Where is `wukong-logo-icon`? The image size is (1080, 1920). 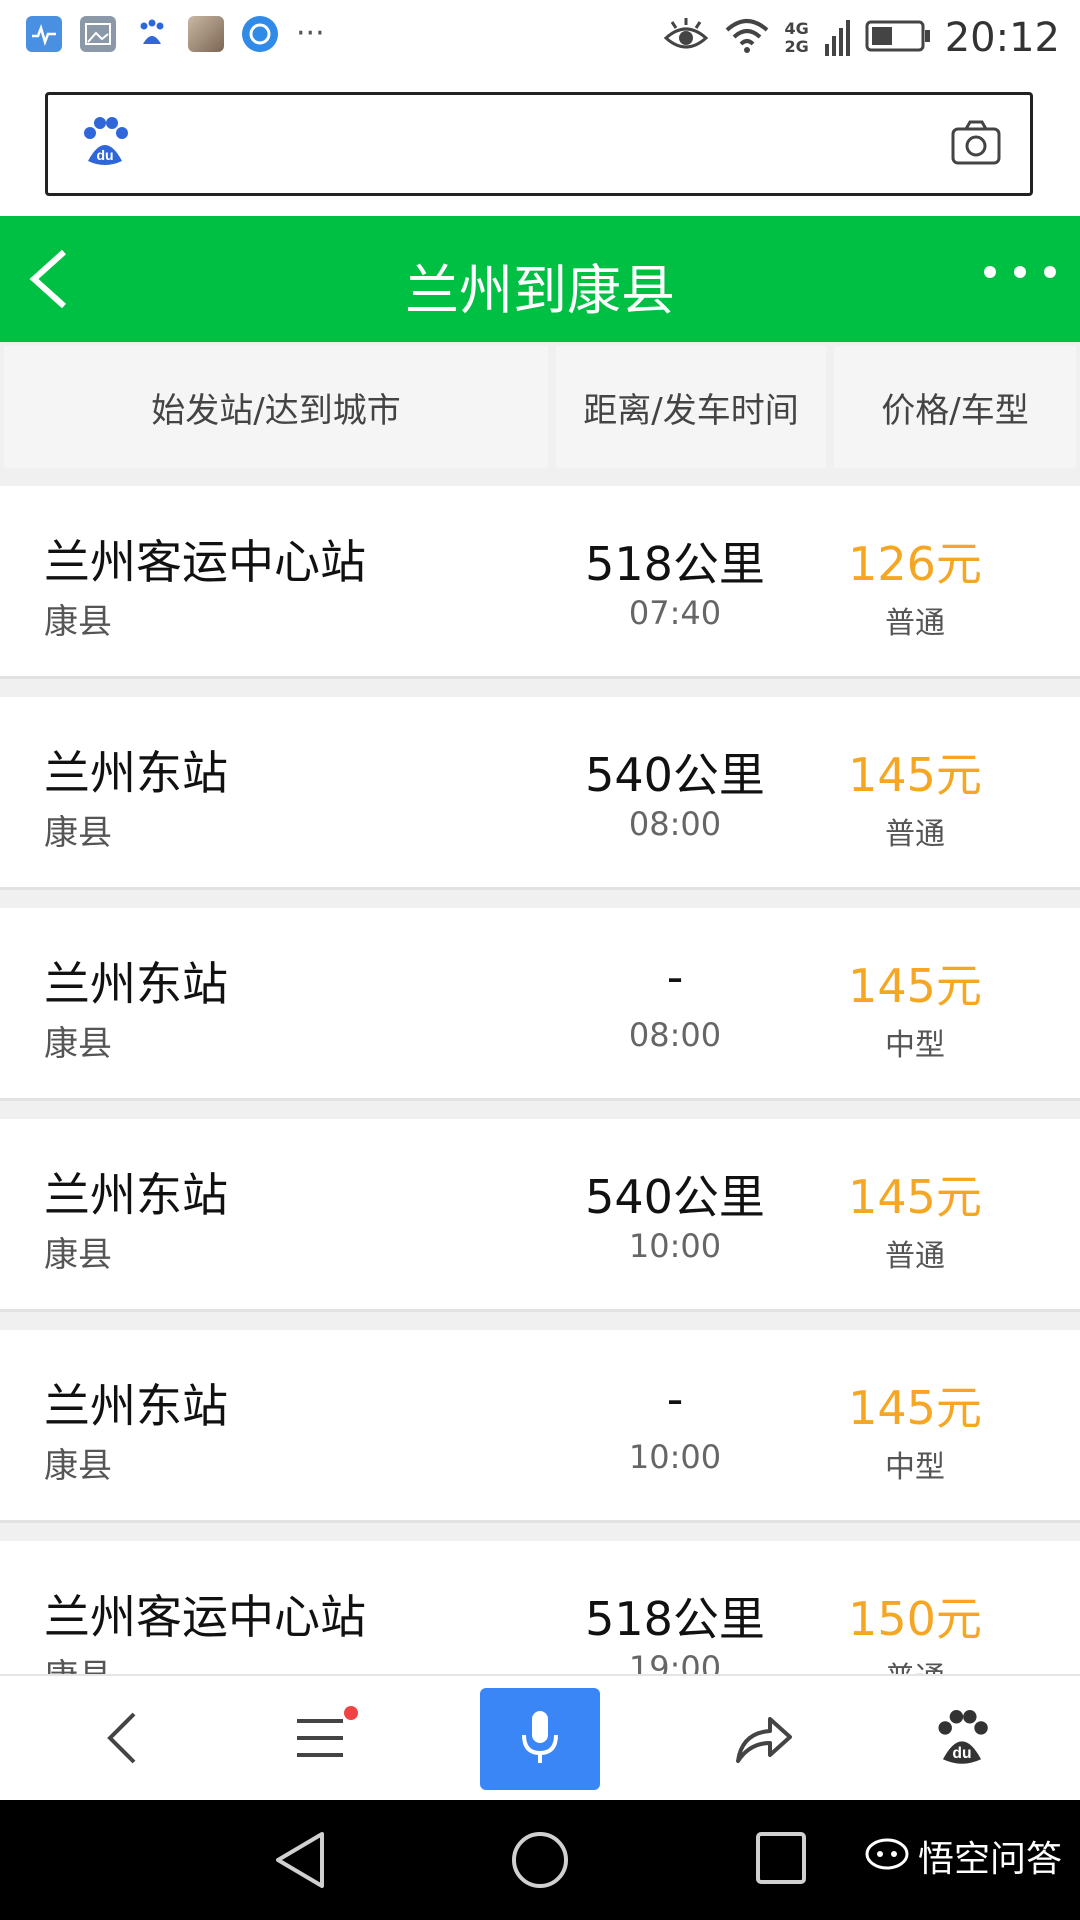
wukong-logo-icon is located at coordinates (887, 1856).